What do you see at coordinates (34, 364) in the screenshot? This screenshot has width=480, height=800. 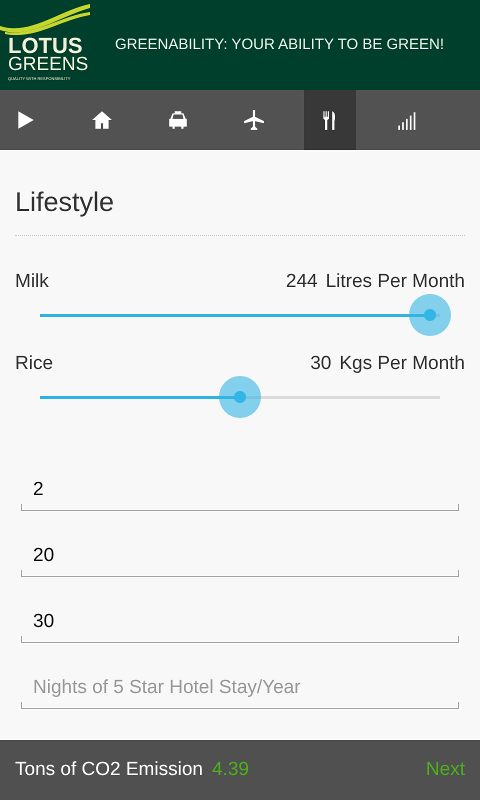 I see `slider-label: Rice` at bounding box center [34, 364].